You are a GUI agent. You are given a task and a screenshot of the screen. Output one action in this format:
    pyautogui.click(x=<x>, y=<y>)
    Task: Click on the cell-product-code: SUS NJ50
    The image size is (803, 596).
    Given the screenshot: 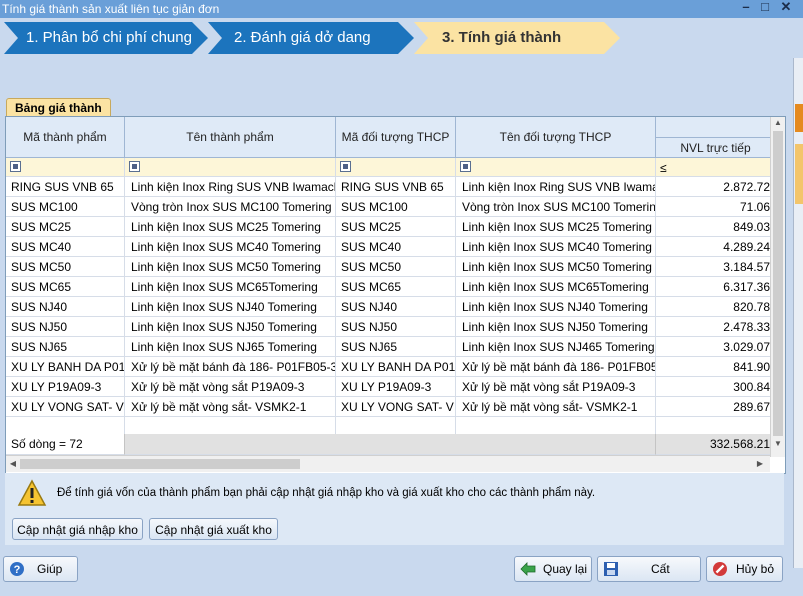 What is the action you would take?
    pyautogui.click(x=65, y=327)
    